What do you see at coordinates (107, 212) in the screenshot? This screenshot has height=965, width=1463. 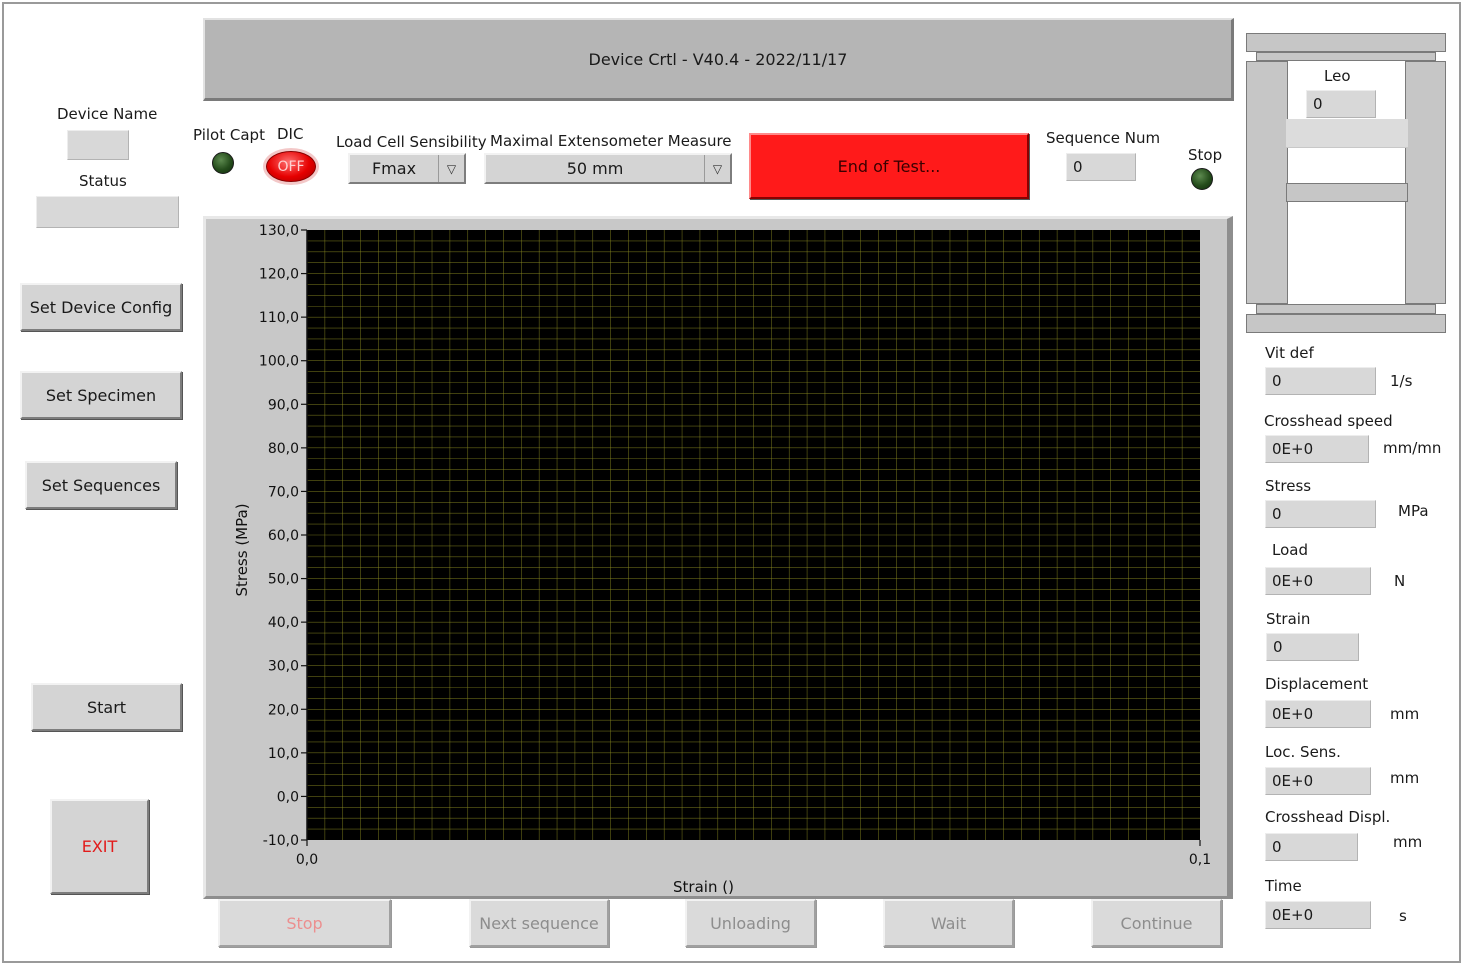 I see `status-field` at bounding box center [107, 212].